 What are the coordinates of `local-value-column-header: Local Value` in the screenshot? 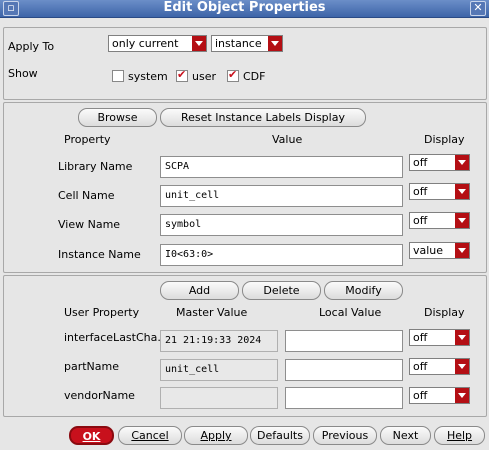 It's located at (350, 312).